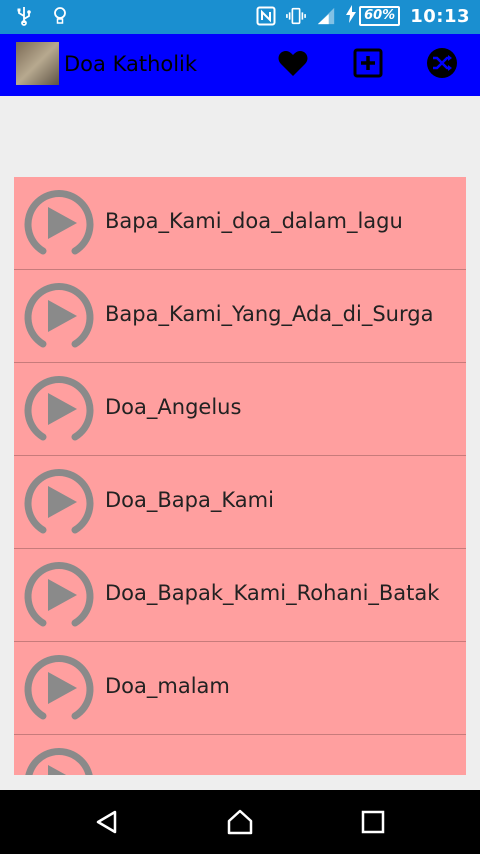 This screenshot has width=480, height=854. Describe the element at coordinates (272, 593) in the screenshot. I see `song-title: Doa_Bapak_Kami_Rohani_Batak` at that location.